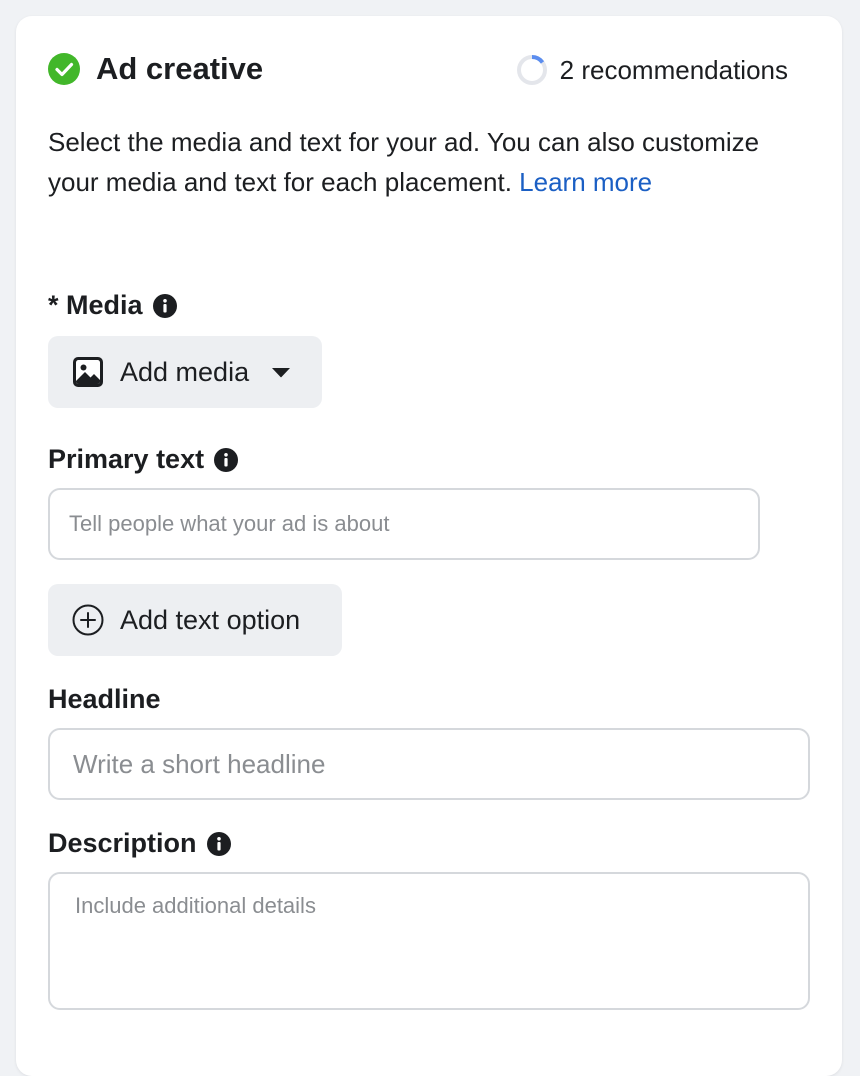  Describe the element at coordinates (195, 905) in the screenshot. I see `description-placeholder: Include additional details` at that location.